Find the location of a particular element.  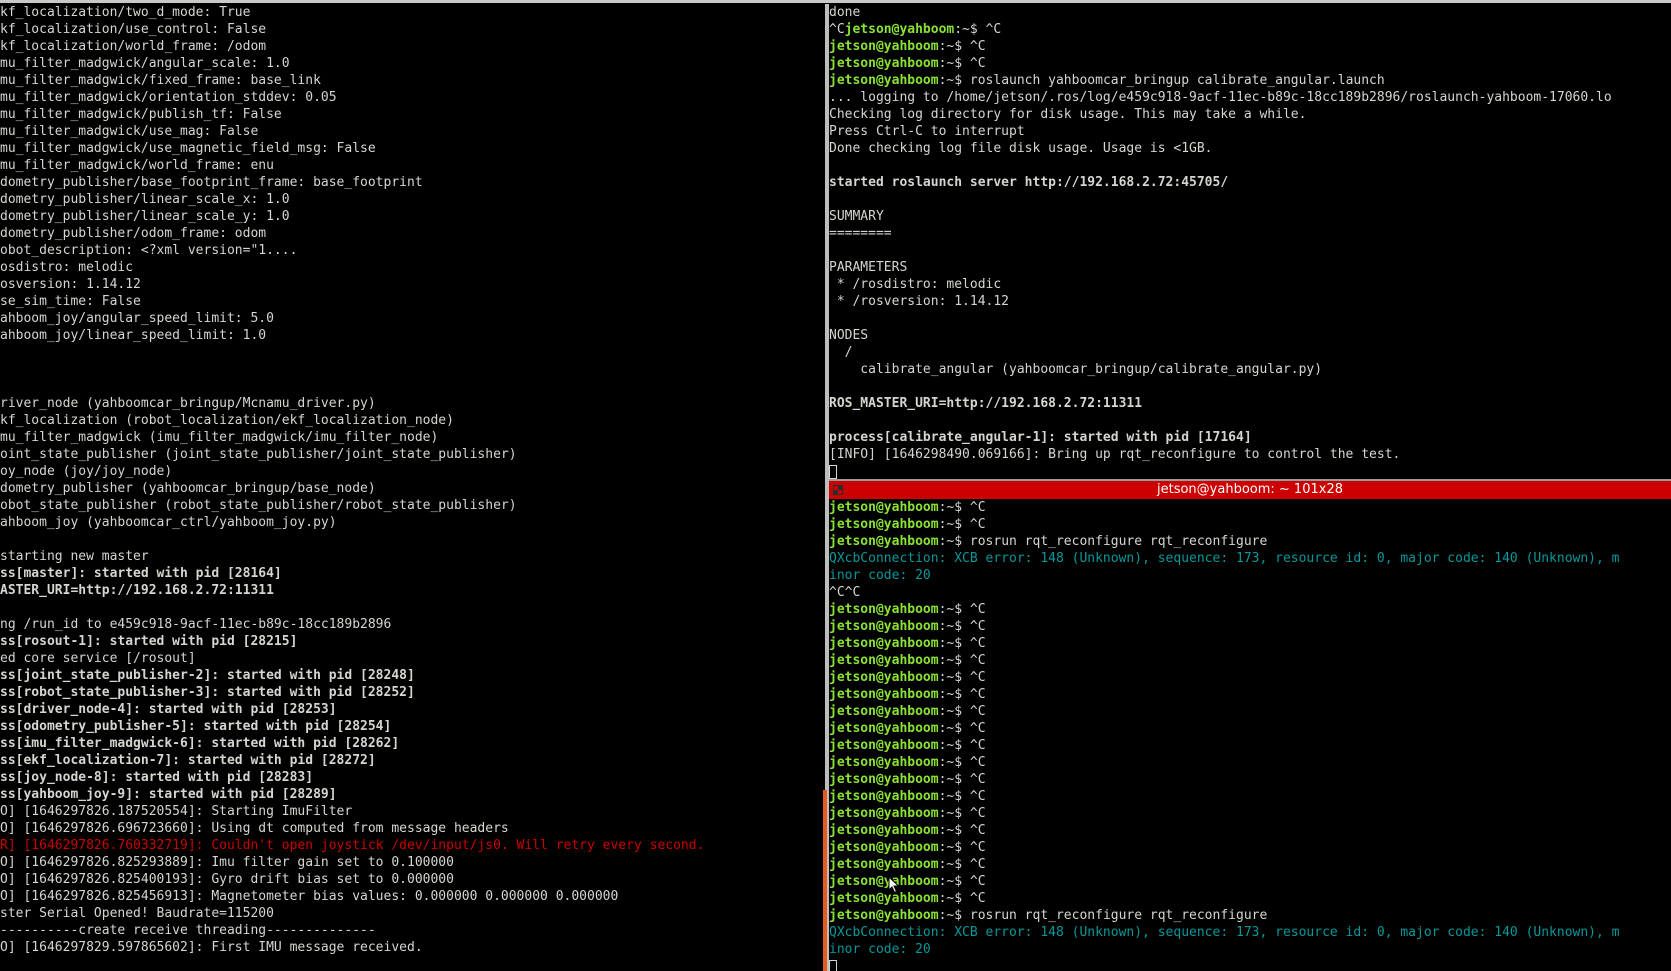

terminal-line: osversion: 1.14.12 is located at coordinates (70, 284).